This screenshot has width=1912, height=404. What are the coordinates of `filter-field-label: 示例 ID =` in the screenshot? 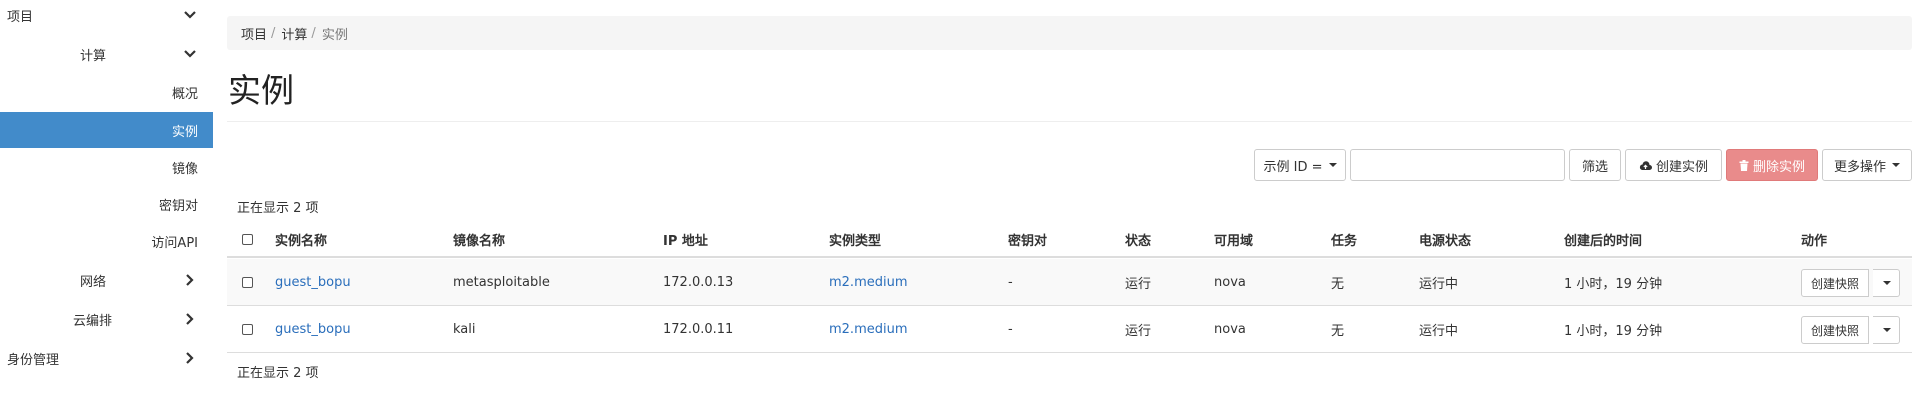 It's located at (1293, 167).